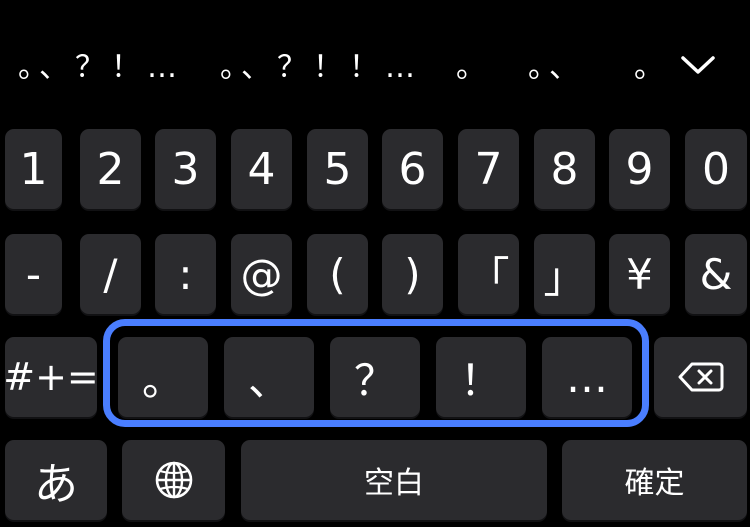 This screenshot has width=750, height=527. What do you see at coordinates (33, 274) in the screenshot?
I see `key-hyphen: -` at bounding box center [33, 274].